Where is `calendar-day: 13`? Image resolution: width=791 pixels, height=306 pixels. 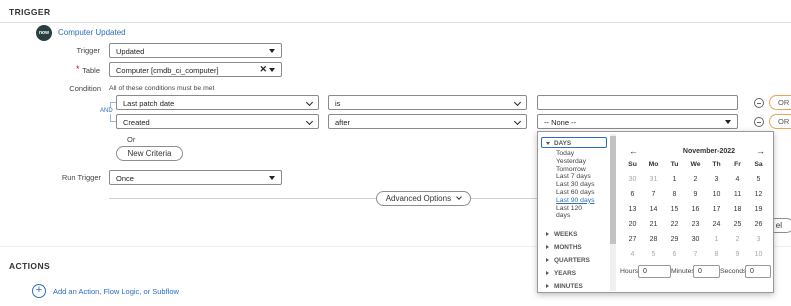
calendar-day: 13 is located at coordinates (632, 209).